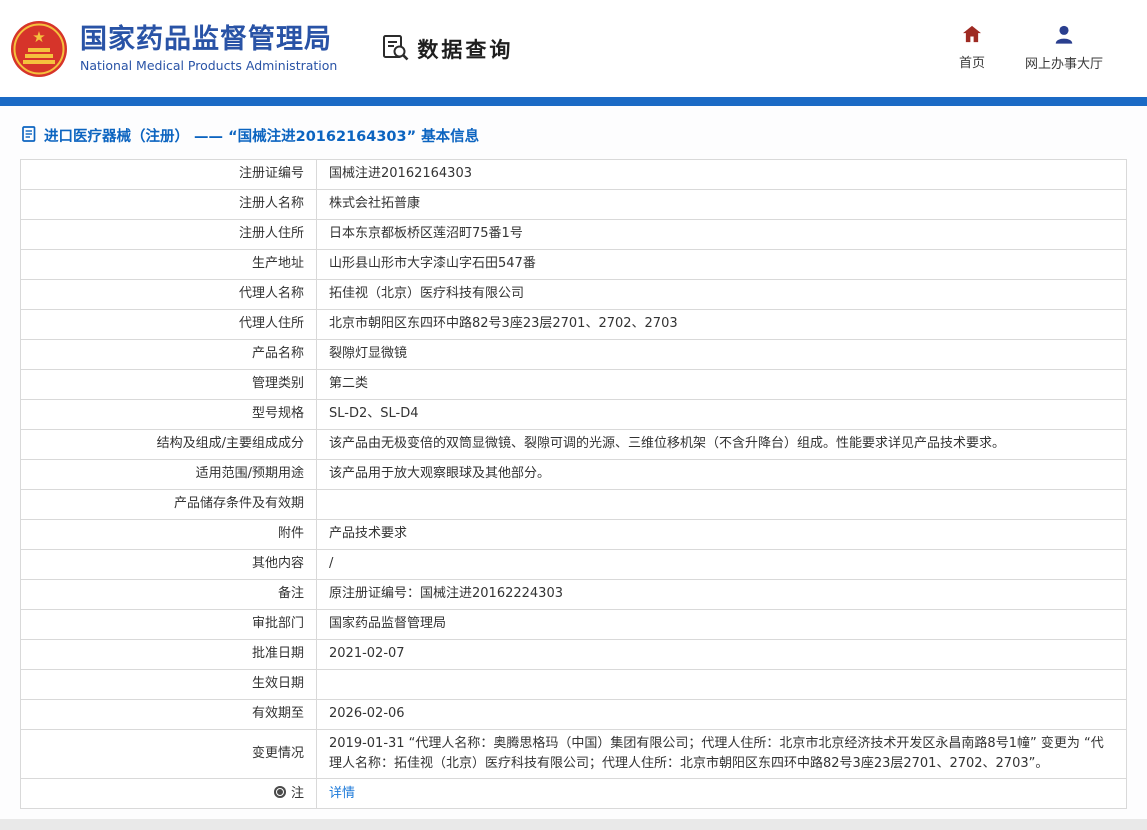 The image size is (1147, 830). I want to click on nav-home-label: 首页, so click(971, 63).